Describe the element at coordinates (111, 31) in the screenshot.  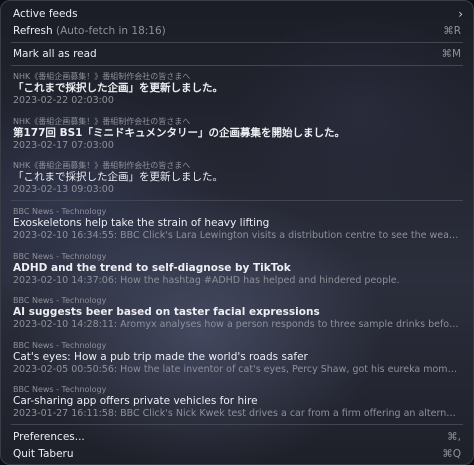
I see `refresh-note: (Auto-fetch in 18:16)` at that location.